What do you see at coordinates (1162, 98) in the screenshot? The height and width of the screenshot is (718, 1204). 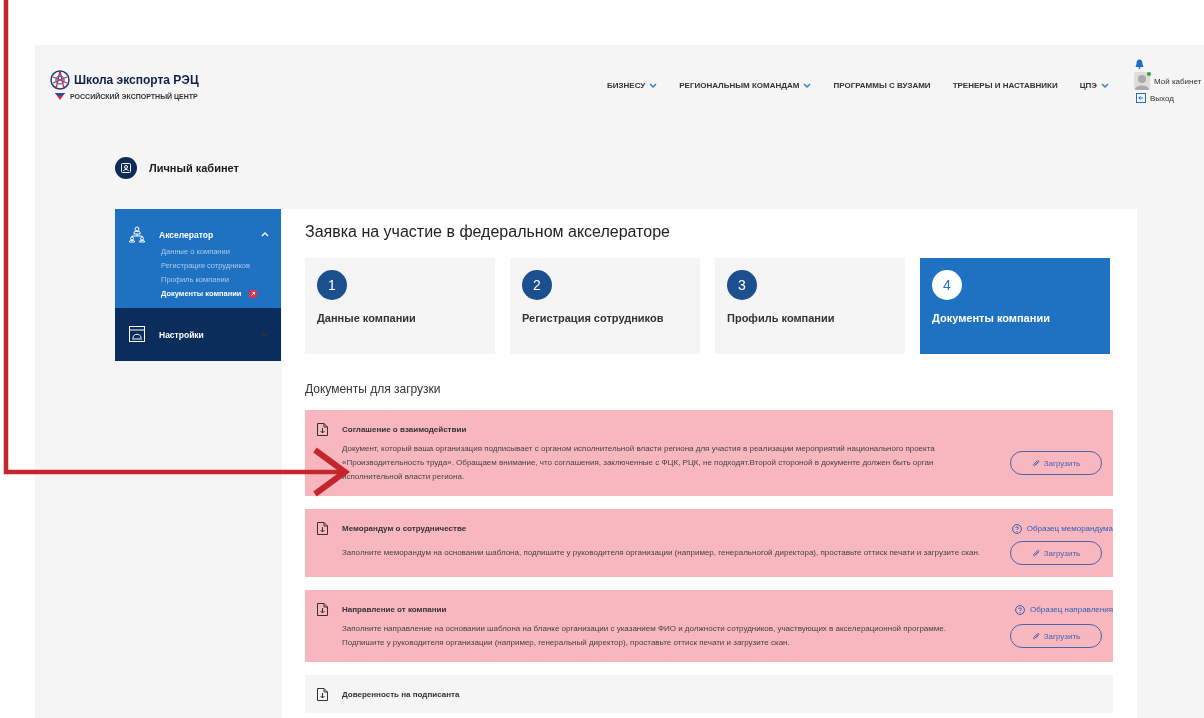 I see `logout-link: Выход` at bounding box center [1162, 98].